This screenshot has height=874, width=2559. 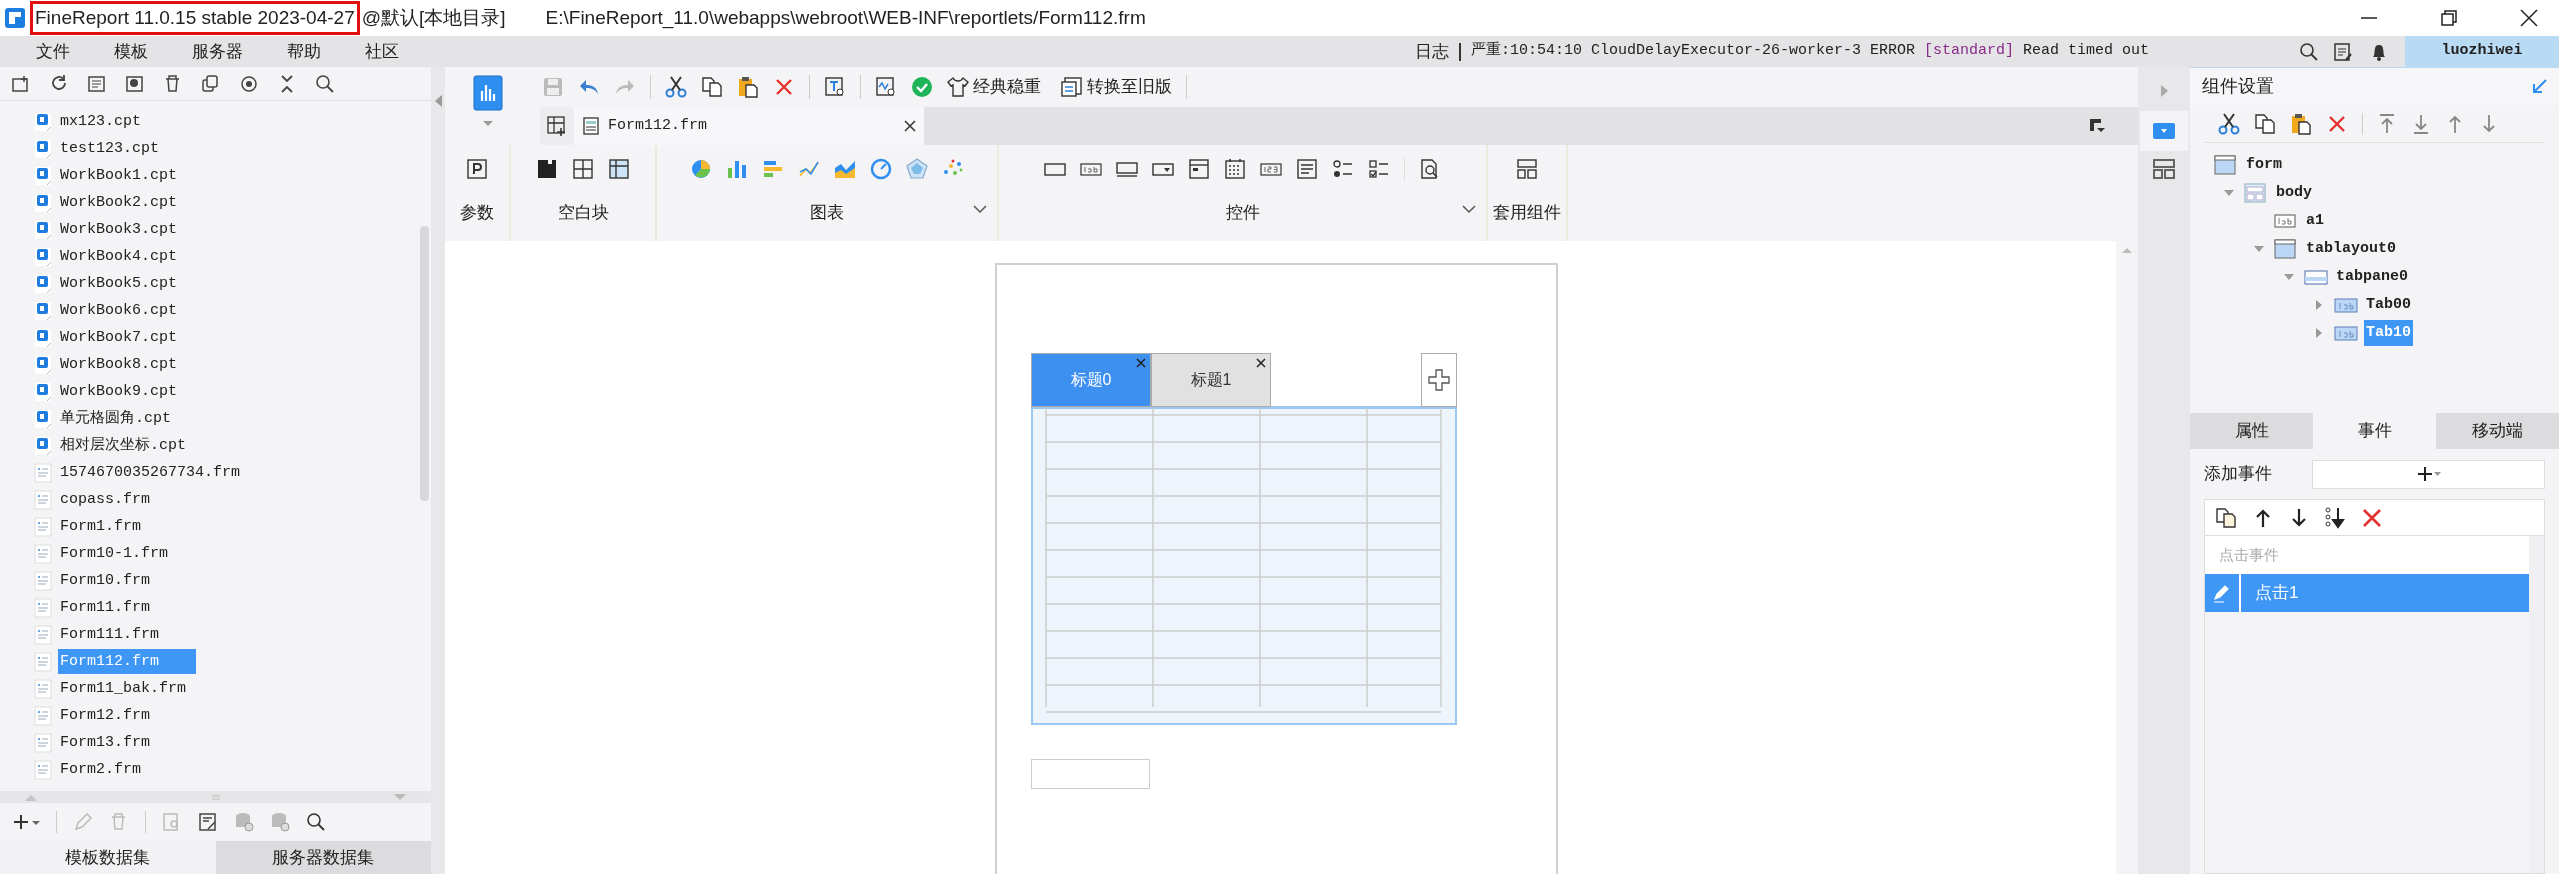 I want to click on dock-arrow-icon, so click(x=2539, y=86).